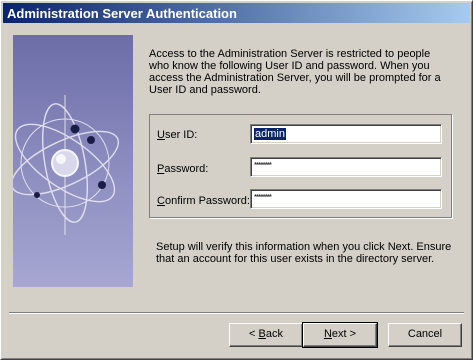 This screenshot has height=360, width=473. Describe the element at coordinates (346, 134) in the screenshot. I see `user-id-input: admin` at that location.